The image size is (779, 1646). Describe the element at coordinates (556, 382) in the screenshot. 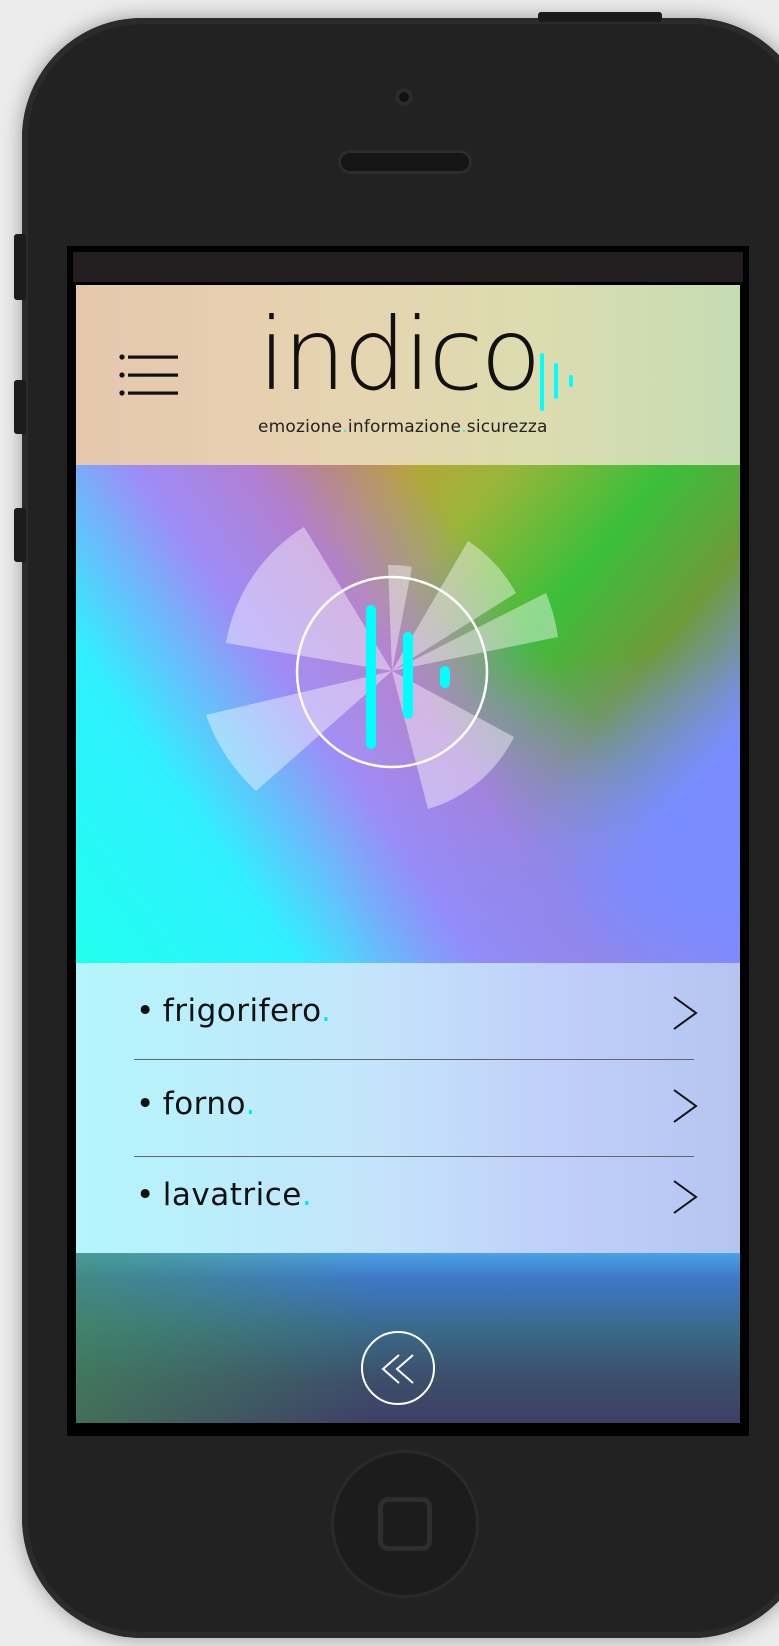

I see `logo-bars-icon` at that location.